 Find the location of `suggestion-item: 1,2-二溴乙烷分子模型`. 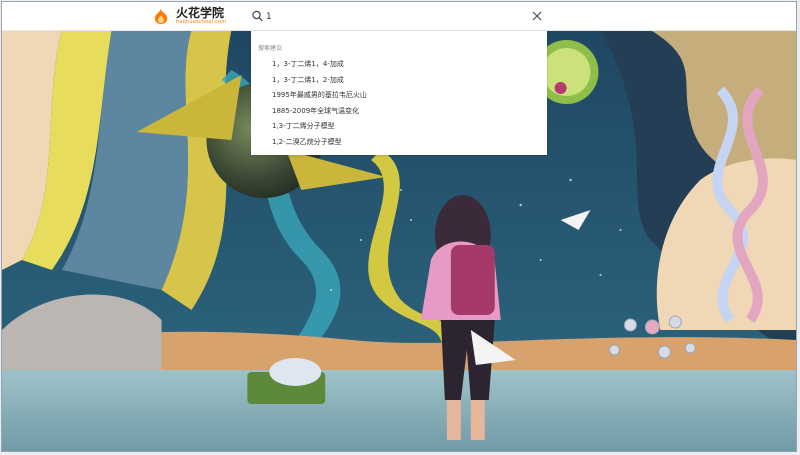

suggestion-item: 1,2-二溴乙烷分子模型 is located at coordinates (319, 143).